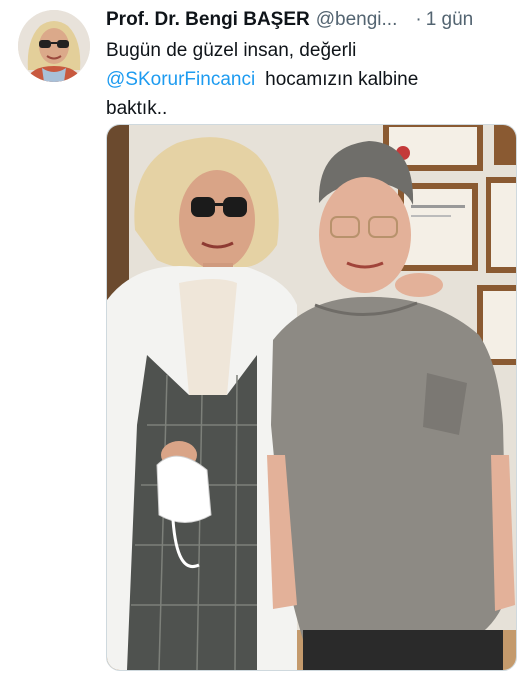  I want to click on author-avatar, so click(54, 46).